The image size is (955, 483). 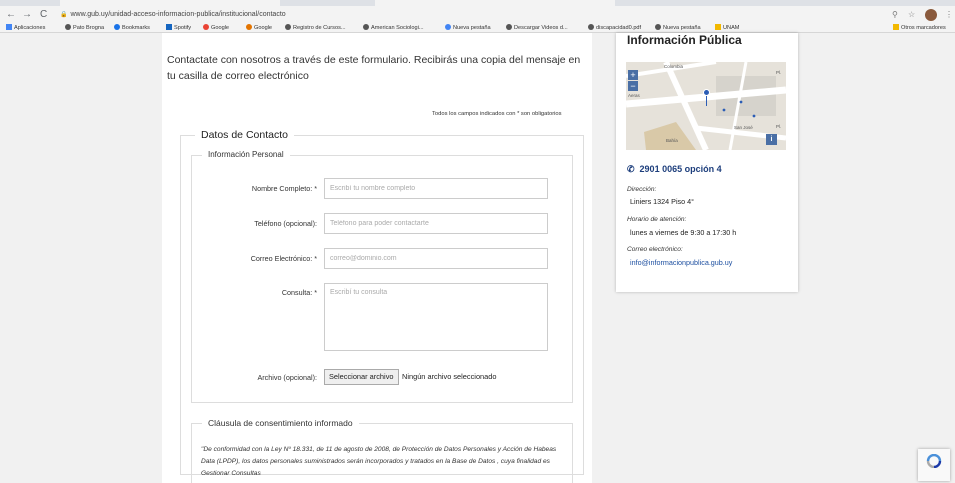 What do you see at coordinates (436, 317) in the screenshot?
I see `query-textarea` at bounding box center [436, 317].